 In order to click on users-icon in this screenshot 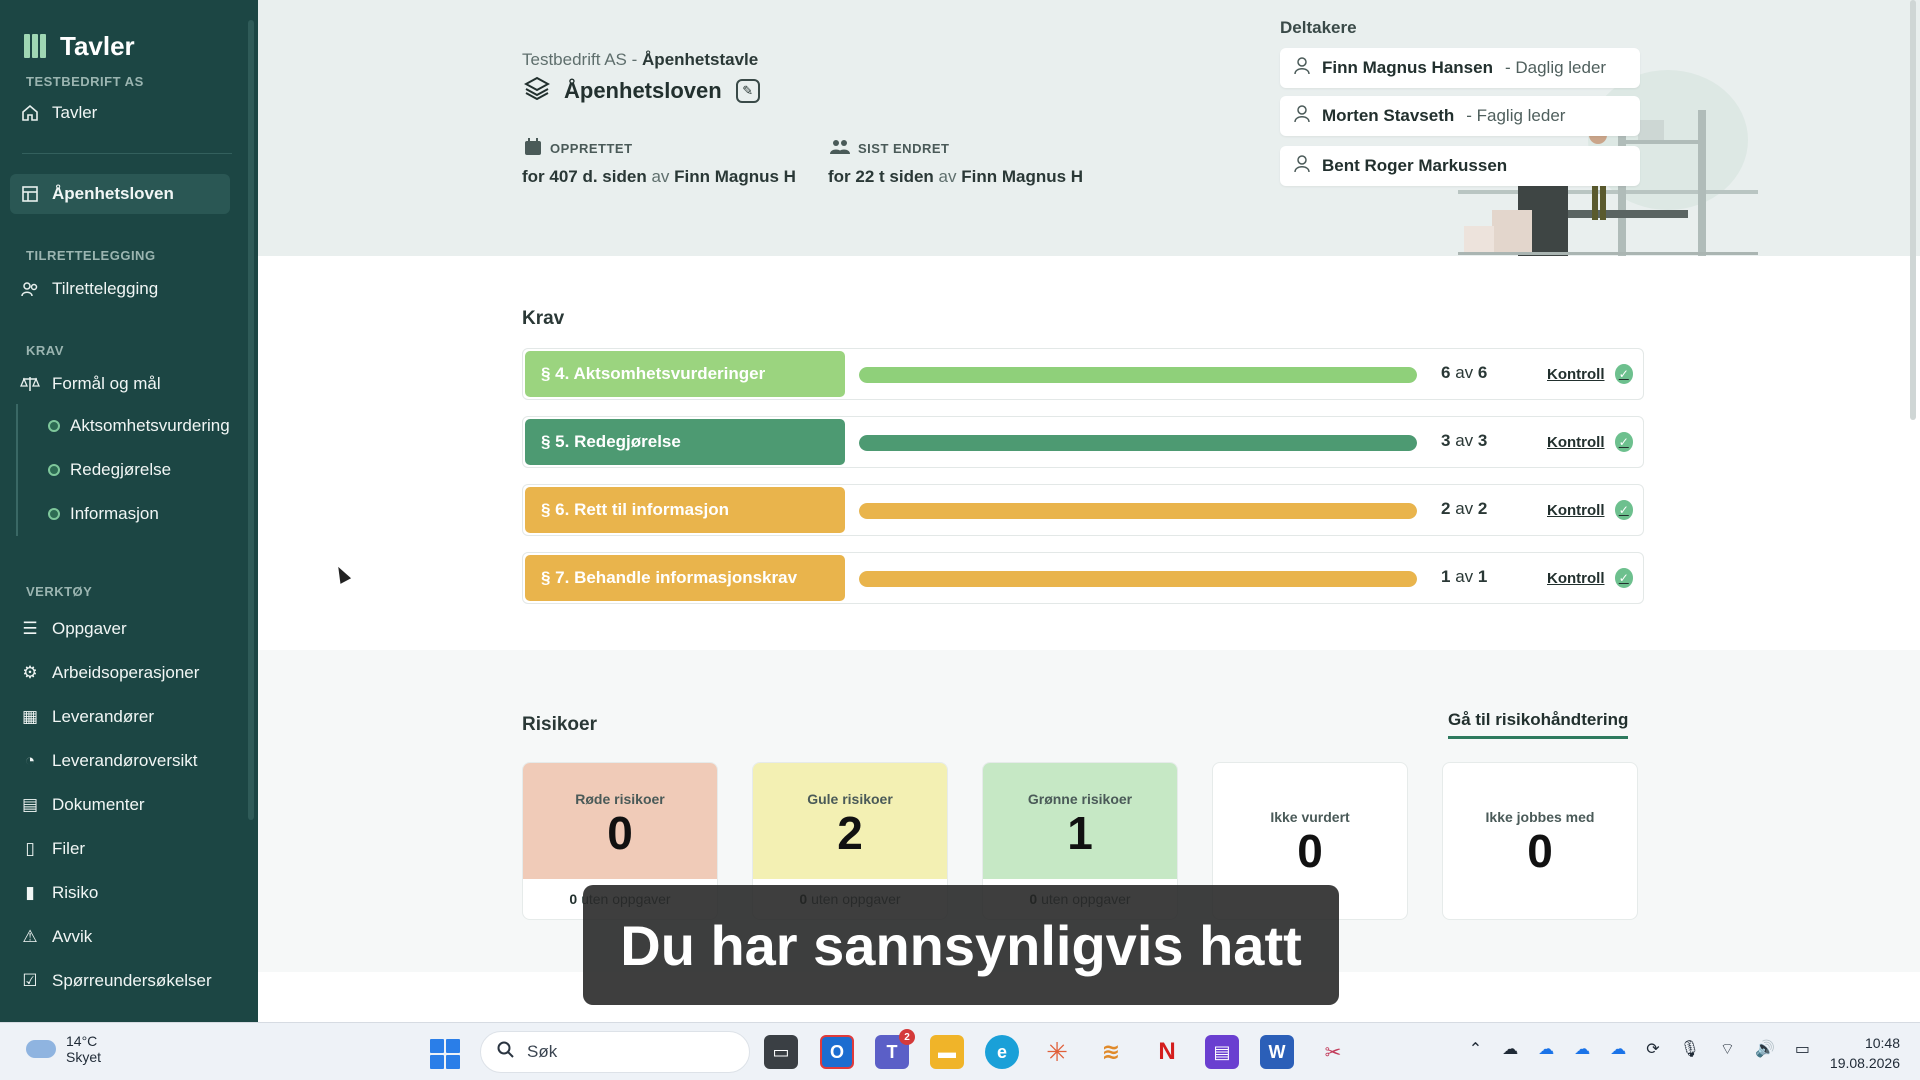, I will do `click(30, 289)`.